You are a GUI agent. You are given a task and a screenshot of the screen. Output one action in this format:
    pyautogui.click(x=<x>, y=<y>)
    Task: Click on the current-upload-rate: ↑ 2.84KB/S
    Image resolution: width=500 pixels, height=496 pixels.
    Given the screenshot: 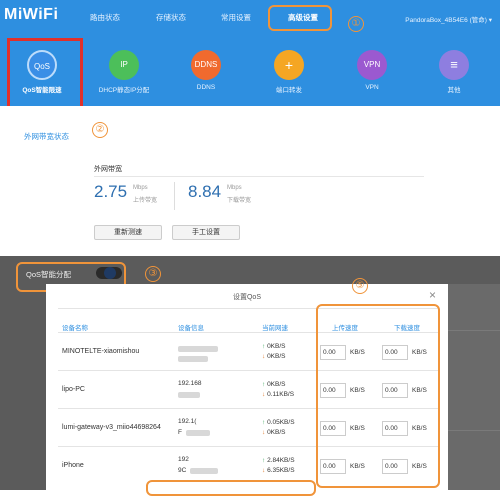 What is the action you would take?
    pyautogui.click(x=278, y=460)
    